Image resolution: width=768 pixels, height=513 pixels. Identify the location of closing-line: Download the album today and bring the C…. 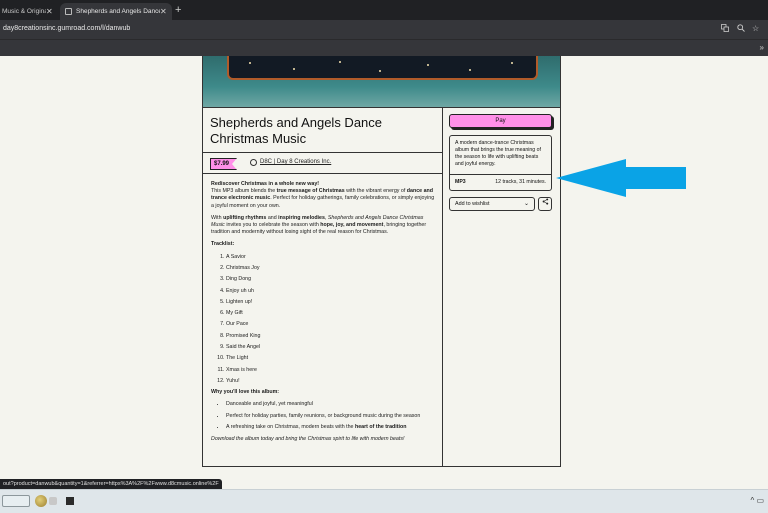
(308, 438).